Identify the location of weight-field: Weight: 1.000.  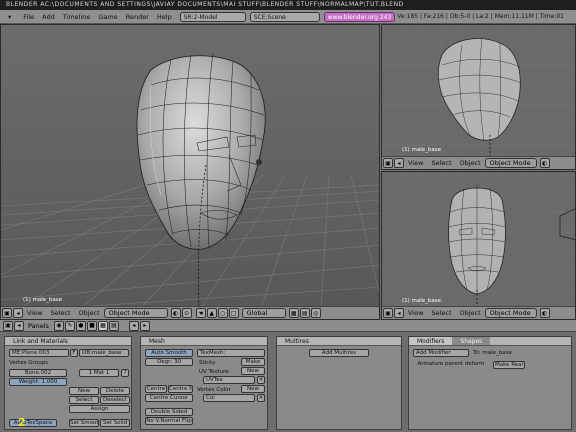
(38, 382).